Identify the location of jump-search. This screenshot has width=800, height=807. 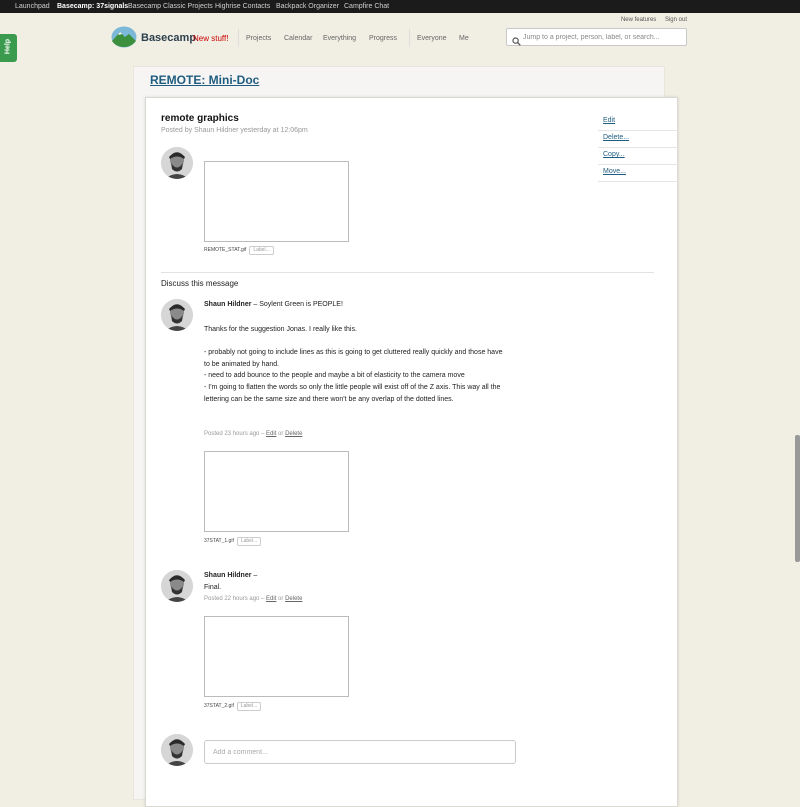
(596, 37).